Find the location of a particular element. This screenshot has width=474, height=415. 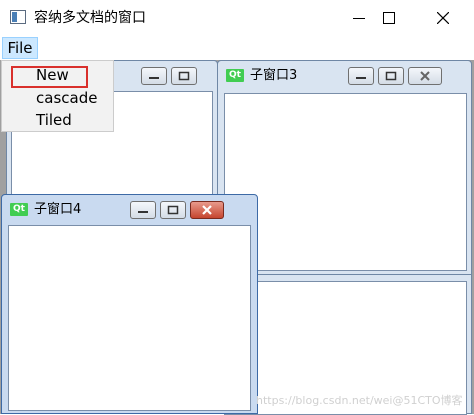

subwindow-4-minimize-button is located at coordinates (143, 210).